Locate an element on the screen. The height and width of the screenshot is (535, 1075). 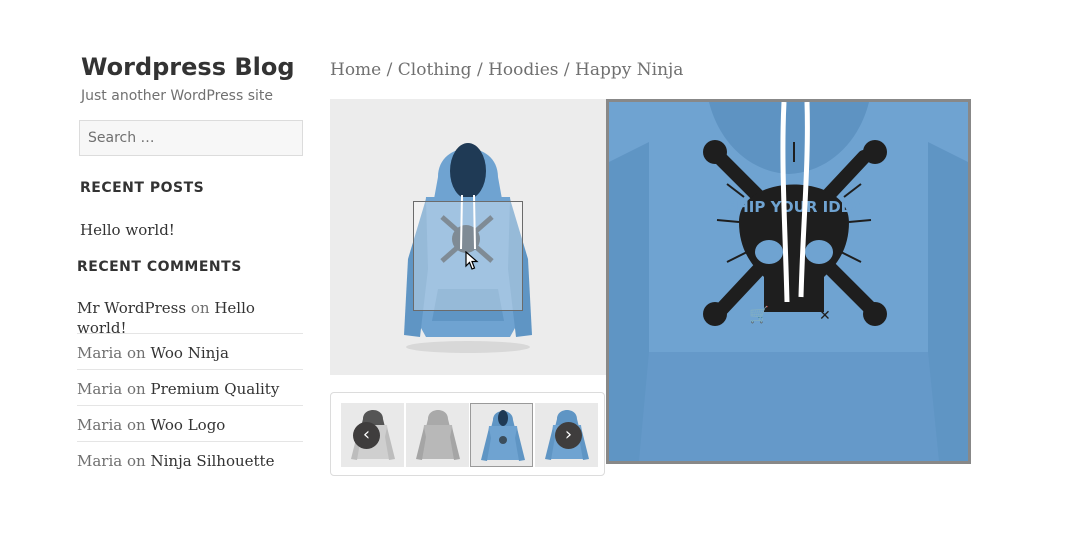
carousel-next-button: › is located at coordinates (568, 435).